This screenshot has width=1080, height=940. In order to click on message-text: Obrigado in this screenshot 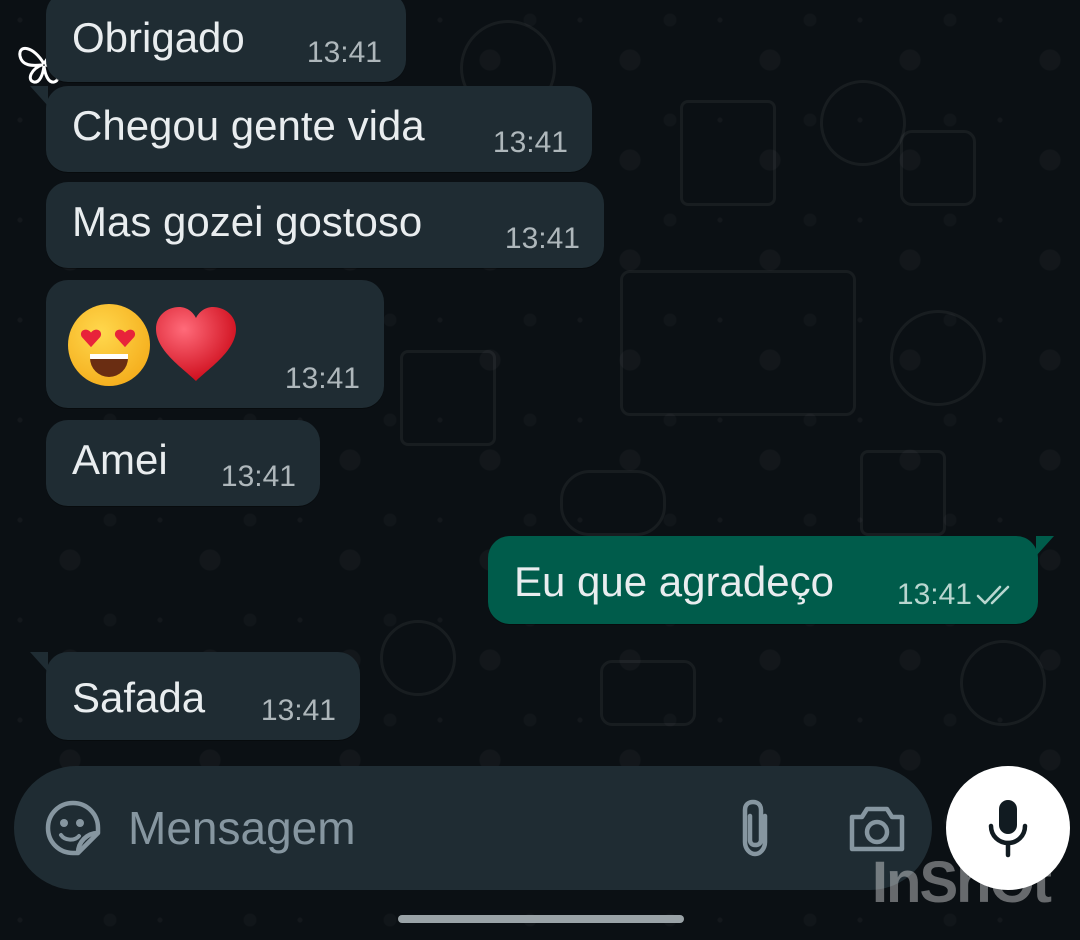, I will do `click(158, 37)`.